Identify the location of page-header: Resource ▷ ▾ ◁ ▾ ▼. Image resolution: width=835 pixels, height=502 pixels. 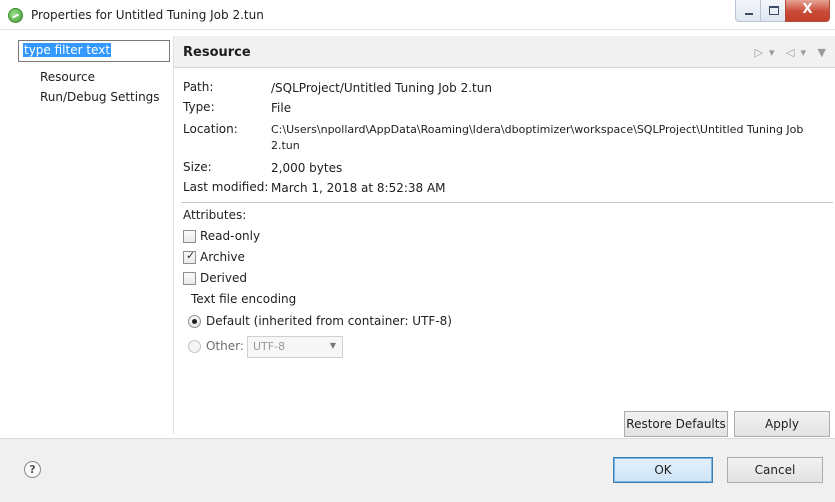
(504, 52).